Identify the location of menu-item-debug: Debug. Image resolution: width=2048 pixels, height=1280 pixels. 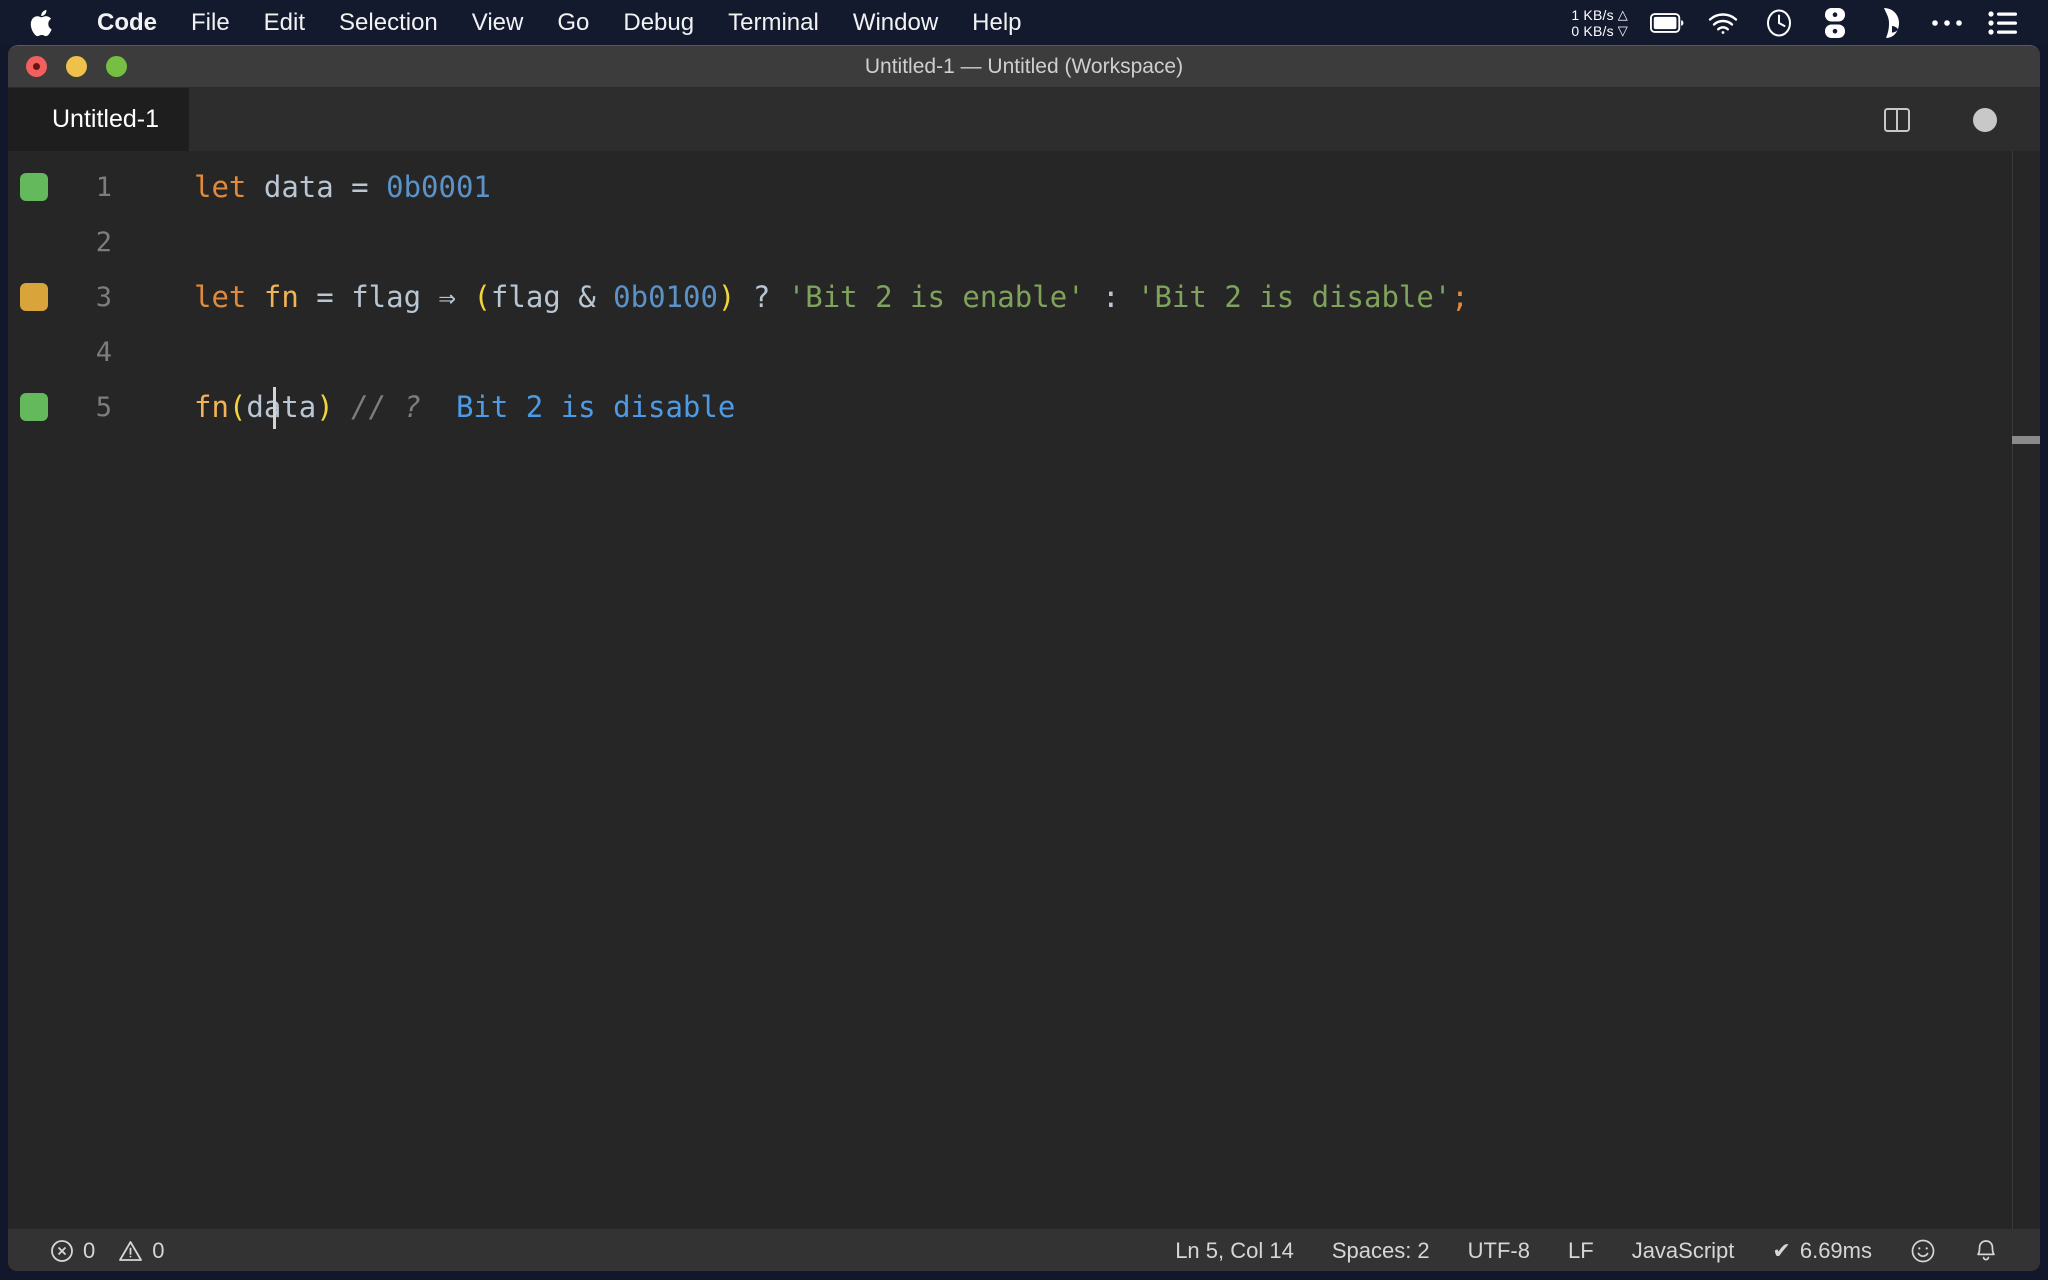
(658, 22).